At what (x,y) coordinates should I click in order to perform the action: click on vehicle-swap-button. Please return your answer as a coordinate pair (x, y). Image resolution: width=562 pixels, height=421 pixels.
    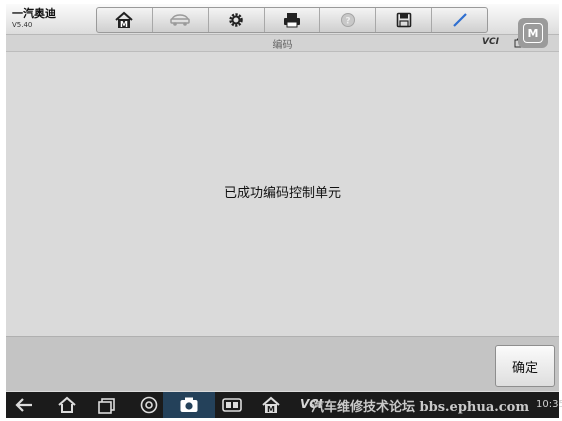
    Looking at the image, I should click on (181, 20).